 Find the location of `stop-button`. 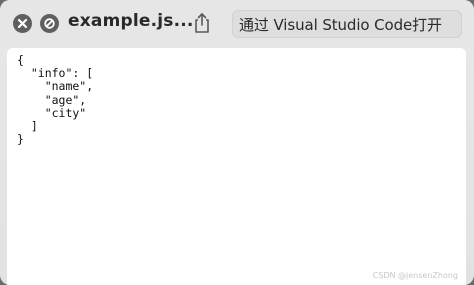

stop-button is located at coordinates (49, 23).